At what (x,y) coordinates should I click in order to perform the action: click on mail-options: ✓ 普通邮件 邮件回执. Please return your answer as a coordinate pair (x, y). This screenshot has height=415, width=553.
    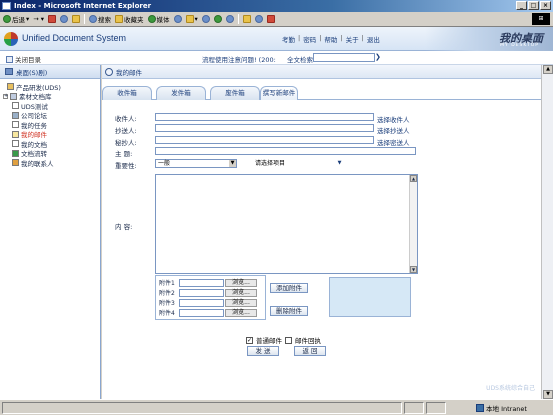
    Looking at the image, I should click on (283, 340).